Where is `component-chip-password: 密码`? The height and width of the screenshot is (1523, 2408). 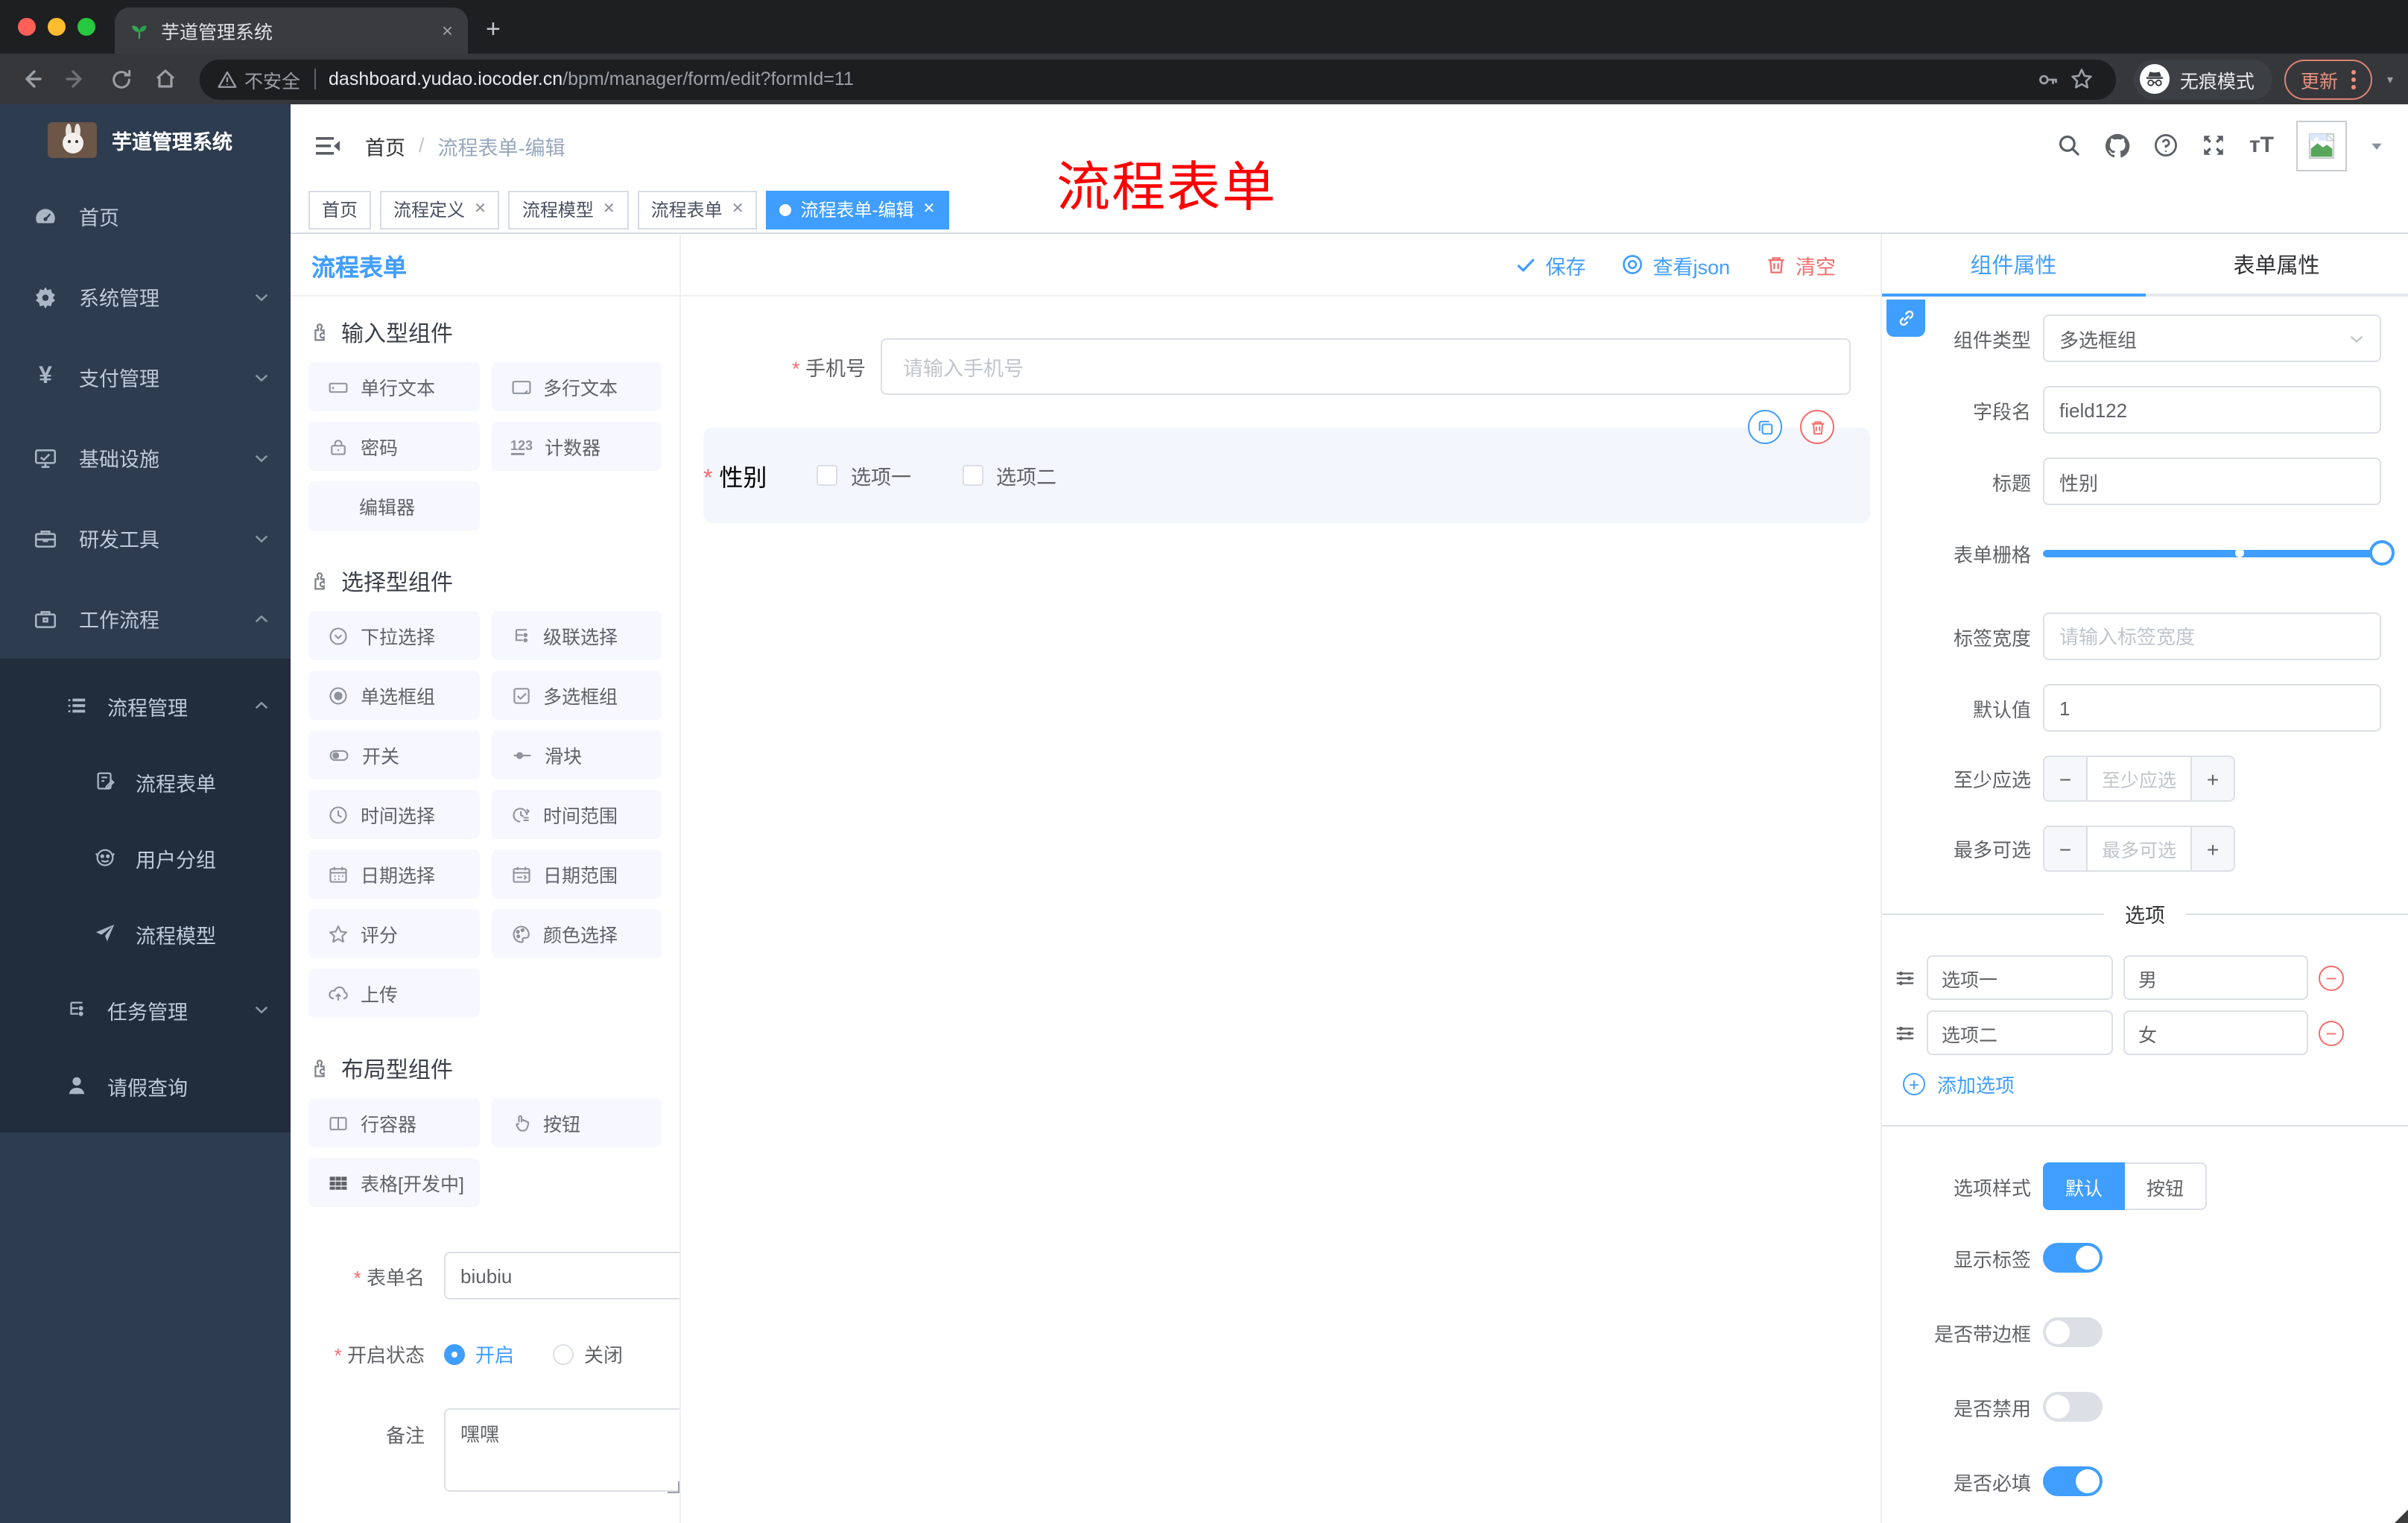 component-chip-password: 密码 is located at coordinates (393, 446).